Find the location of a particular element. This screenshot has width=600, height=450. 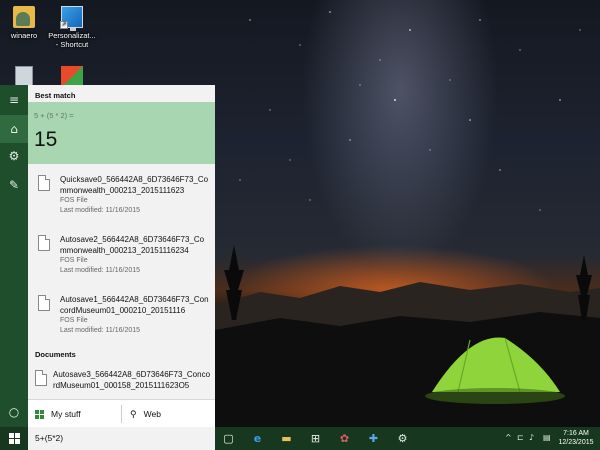

file-explorer-icon: ▬ is located at coordinates (286, 438).